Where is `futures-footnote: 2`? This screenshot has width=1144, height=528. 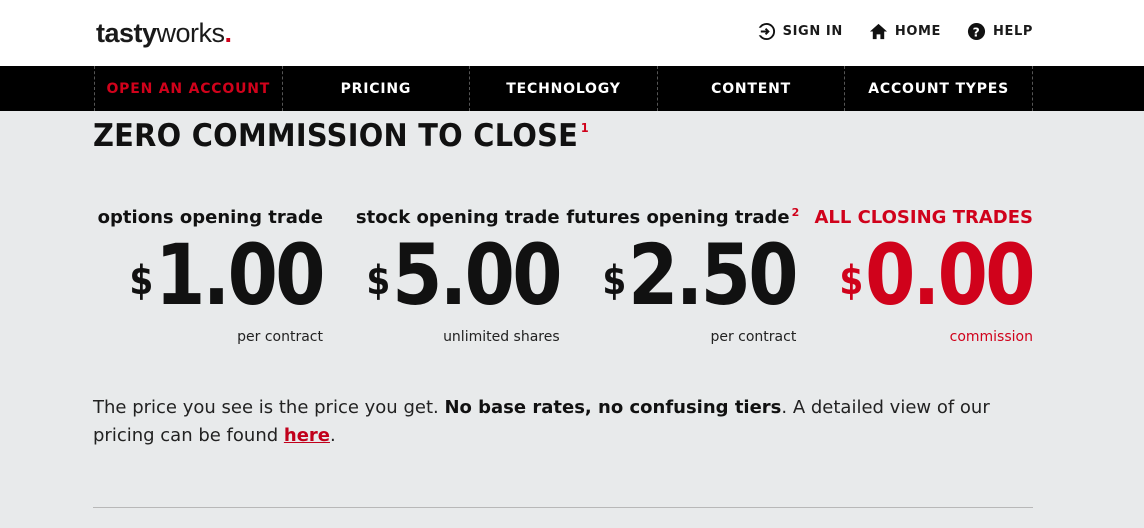
futures-footnote: 2 is located at coordinates (796, 212).